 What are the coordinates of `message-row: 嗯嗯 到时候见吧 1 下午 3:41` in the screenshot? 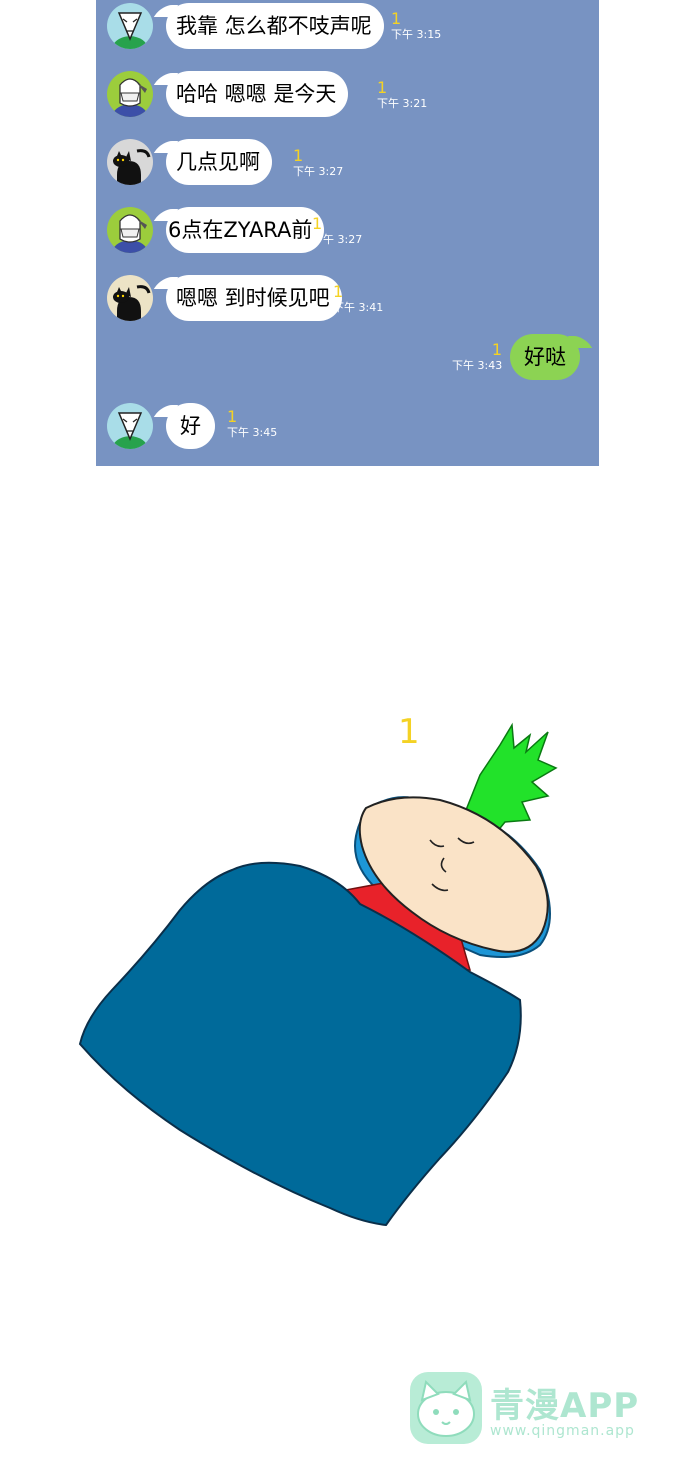 It's located at (347, 305).